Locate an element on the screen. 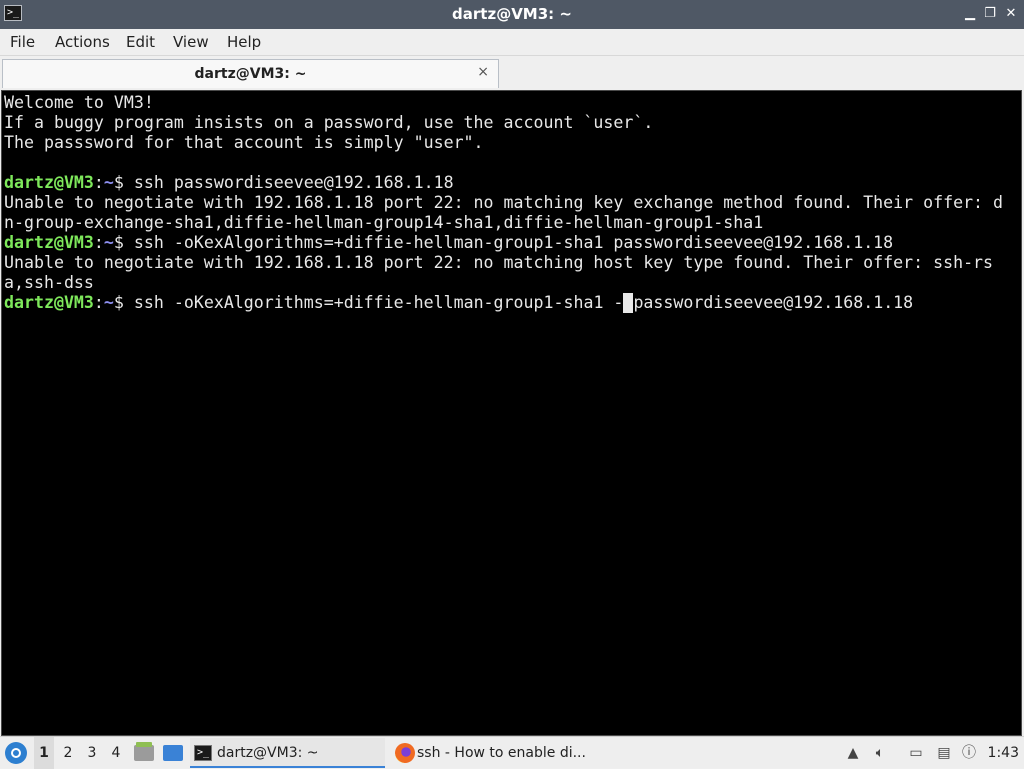 The image size is (1024, 769). menu-file: File is located at coordinates (22, 42).